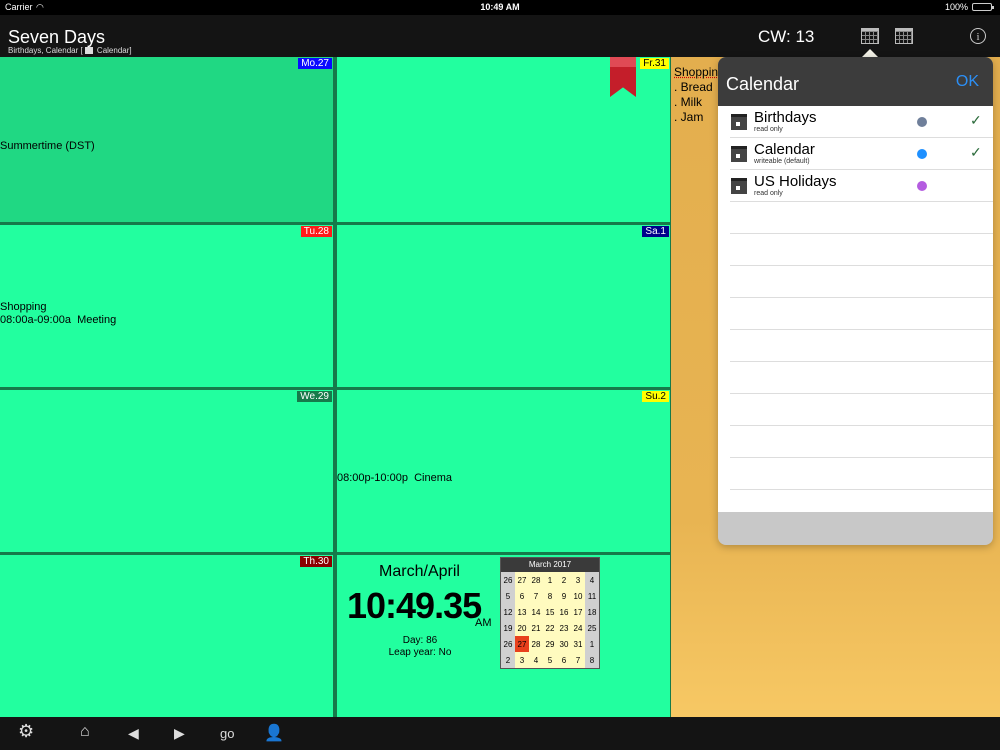 The height and width of the screenshot is (750, 1000). What do you see at coordinates (70, 50) in the screenshot?
I see `calendar-subtitle: Birthdays, Calendar [ Calendar]` at bounding box center [70, 50].